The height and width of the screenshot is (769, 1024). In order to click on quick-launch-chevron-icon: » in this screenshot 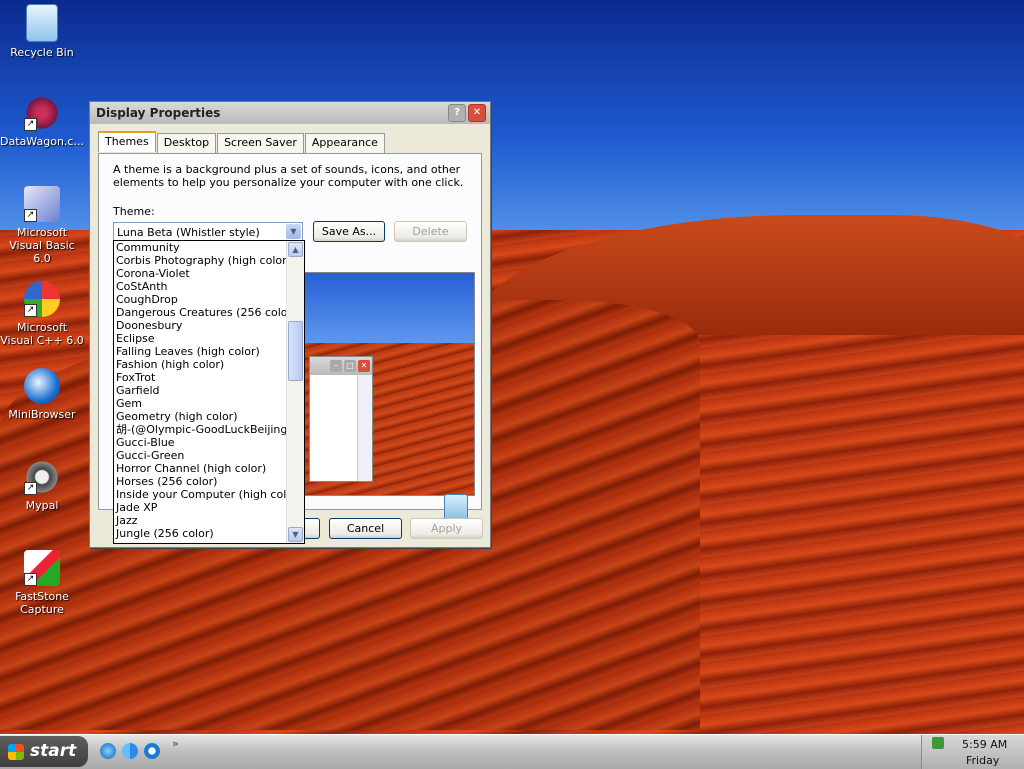, I will do `click(175, 743)`.